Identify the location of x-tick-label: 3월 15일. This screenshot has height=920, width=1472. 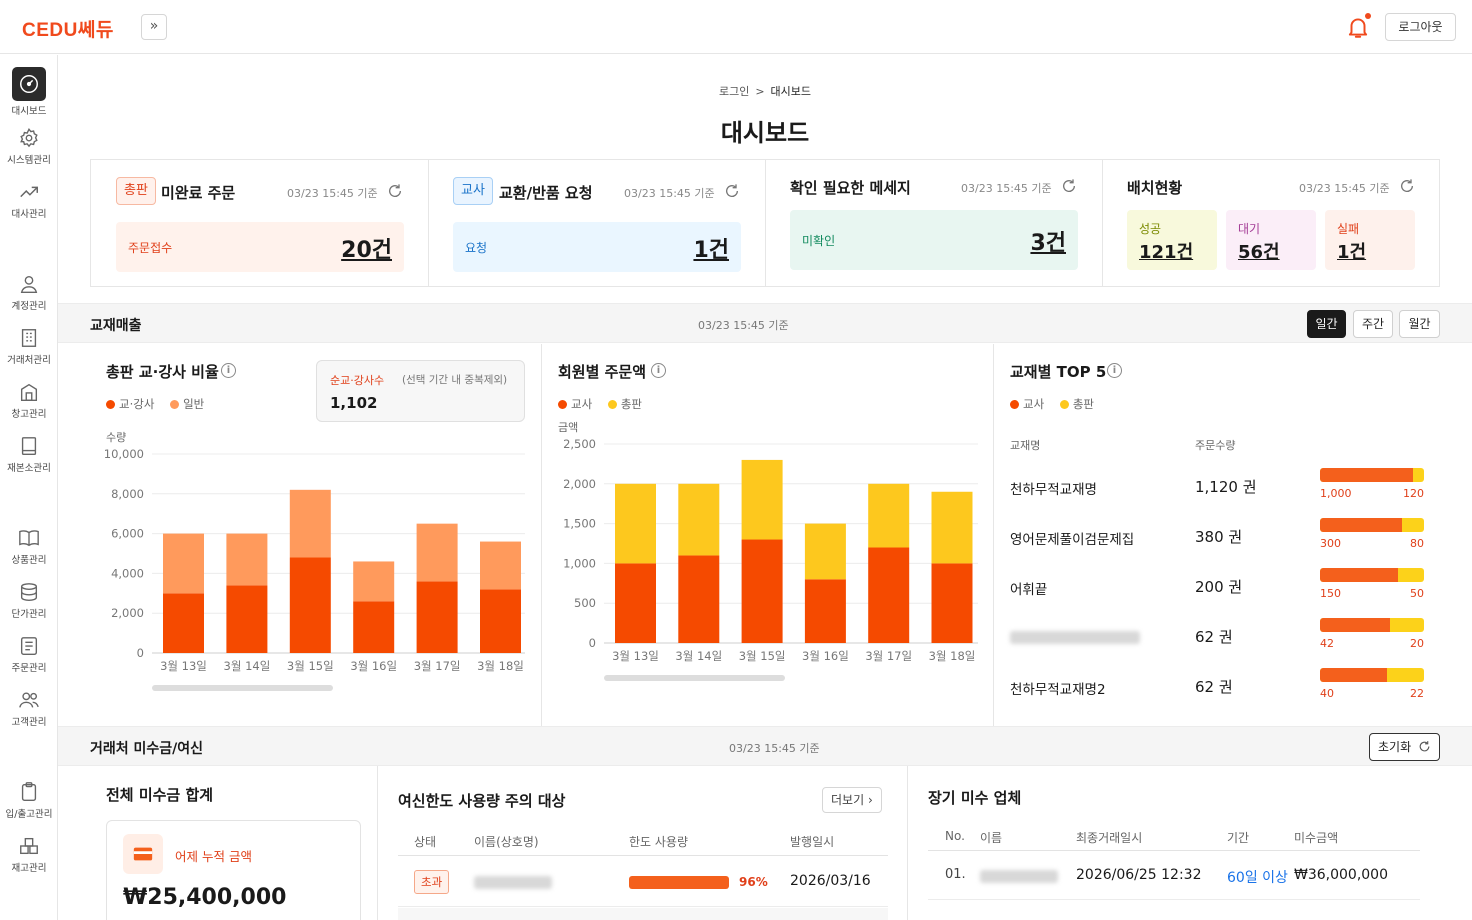
(762, 656).